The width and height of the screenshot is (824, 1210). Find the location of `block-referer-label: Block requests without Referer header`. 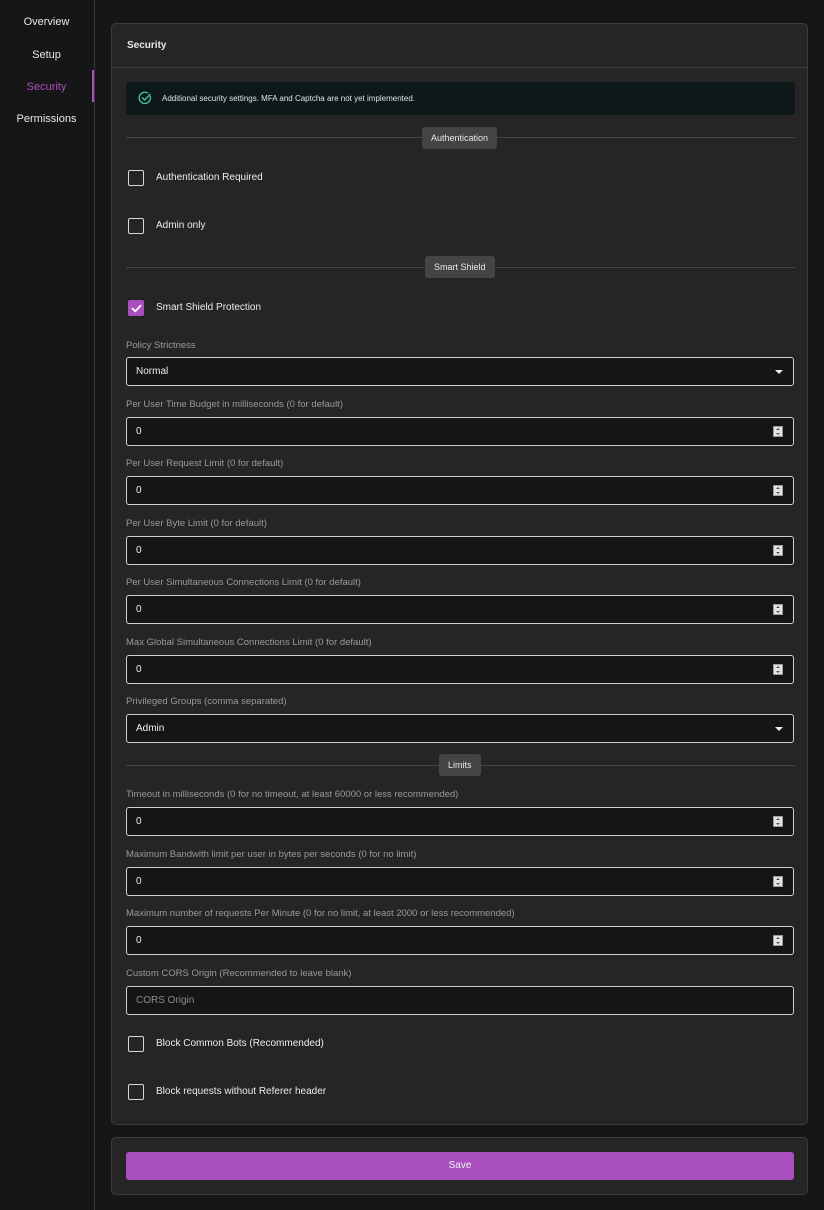

block-referer-label: Block requests without Referer header is located at coordinates (241, 1091).